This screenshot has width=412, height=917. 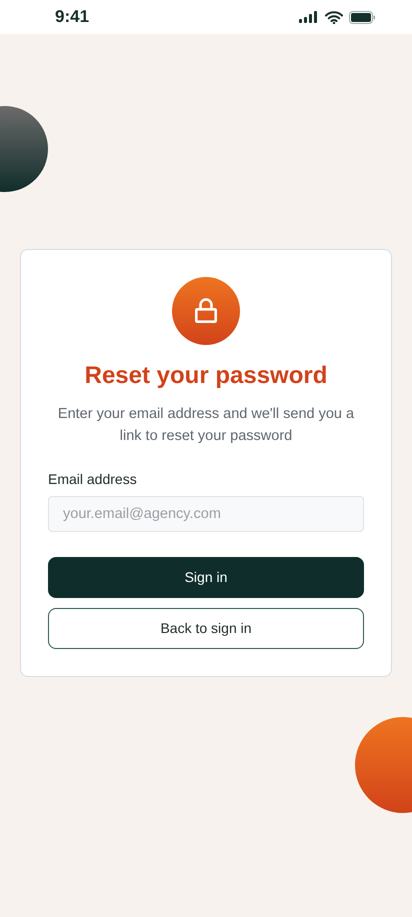 What do you see at coordinates (309, 17) in the screenshot?
I see `signal-icon` at bounding box center [309, 17].